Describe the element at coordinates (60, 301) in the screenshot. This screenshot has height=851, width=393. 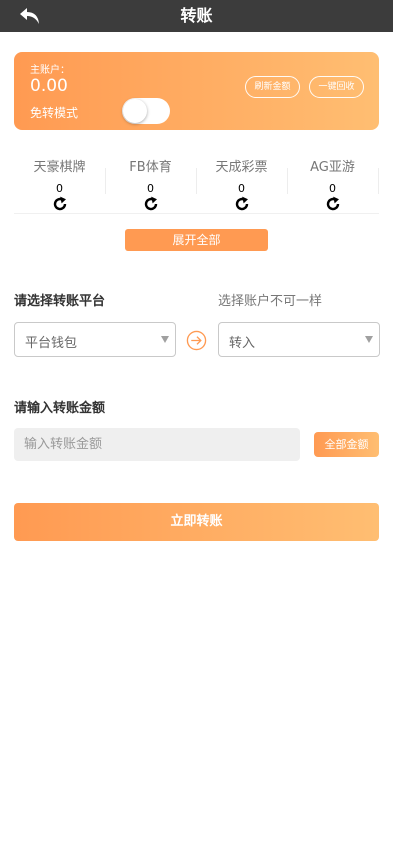
I see `select-platform-title: 请选择转账平台` at that location.